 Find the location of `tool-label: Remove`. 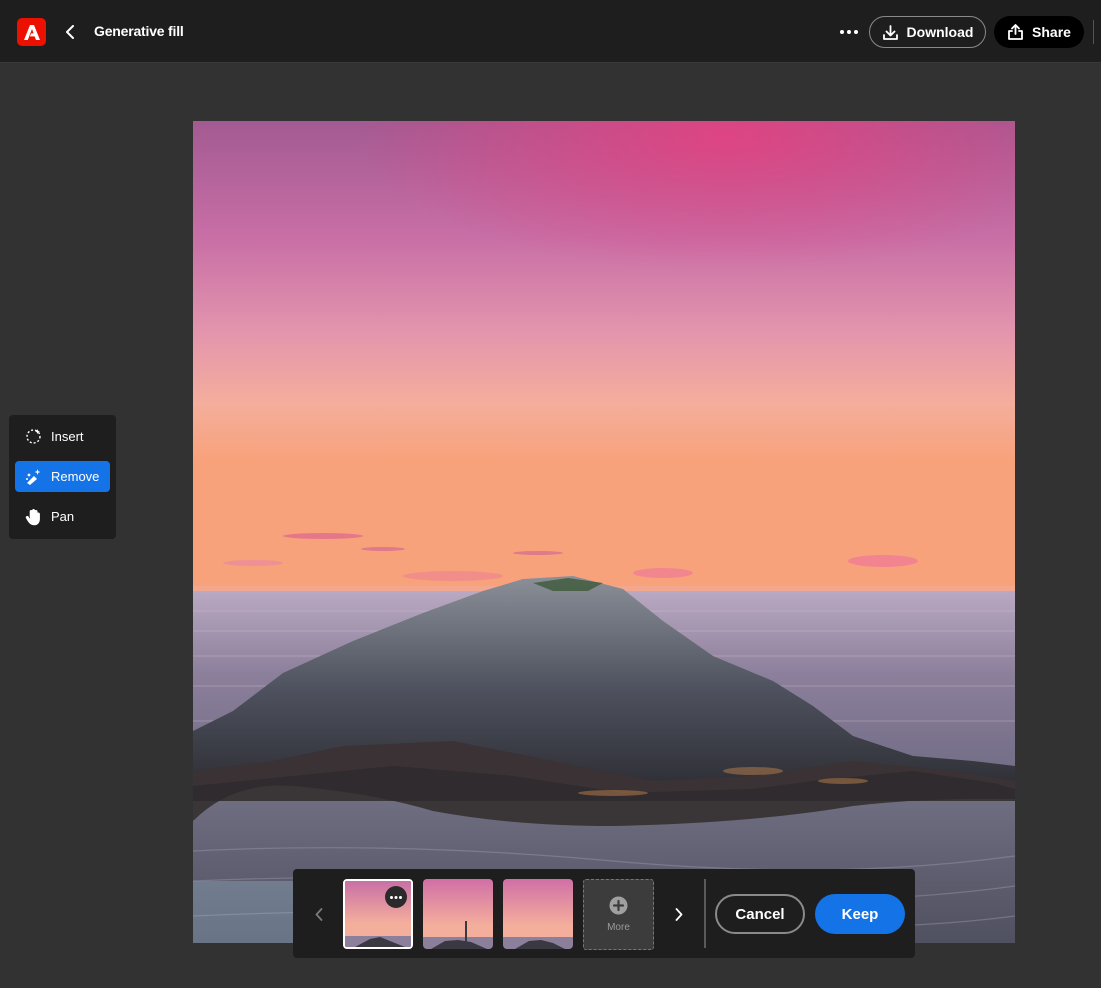

tool-label: Remove is located at coordinates (75, 476).